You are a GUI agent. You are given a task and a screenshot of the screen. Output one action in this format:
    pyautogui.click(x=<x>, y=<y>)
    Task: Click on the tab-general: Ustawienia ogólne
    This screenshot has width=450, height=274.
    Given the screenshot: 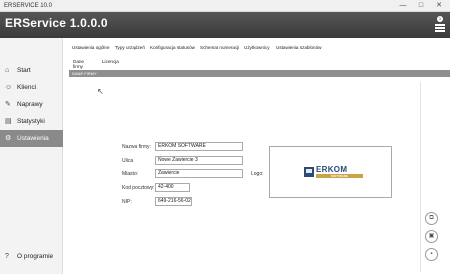 What is the action you would take?
    pyautogui.click(x=91, y=47)
    